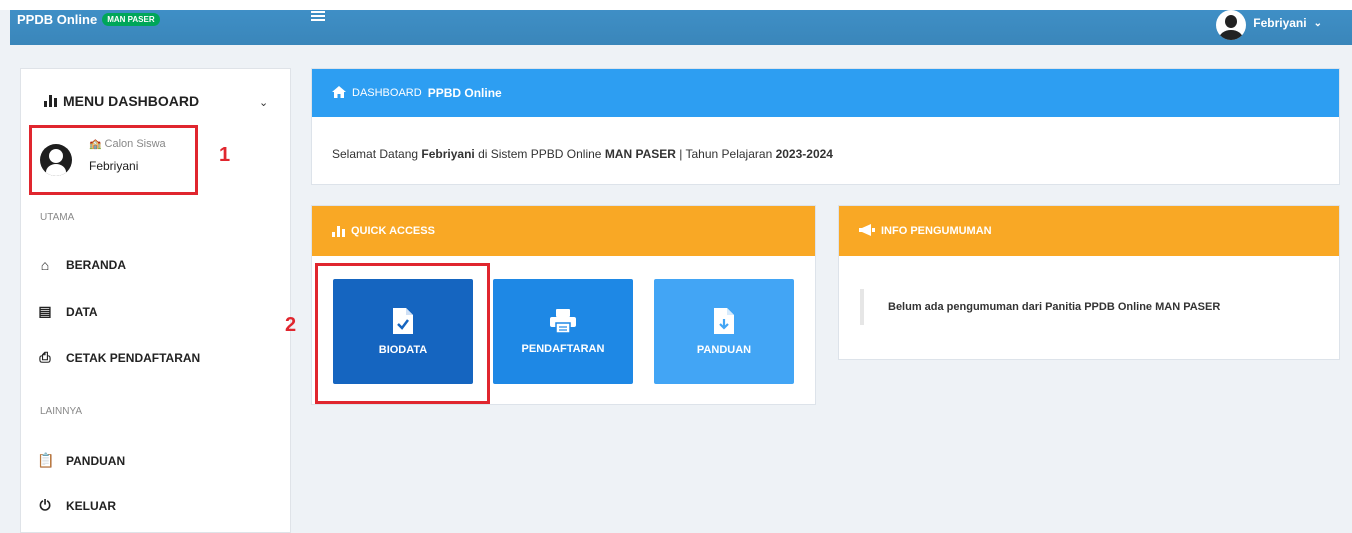 Image resolution: width=1352 pixels, height=533 pixels. What do you see at coordinates (339, 93) in the screenshot?
I see `home-icon` at bounding box center [339, 93].